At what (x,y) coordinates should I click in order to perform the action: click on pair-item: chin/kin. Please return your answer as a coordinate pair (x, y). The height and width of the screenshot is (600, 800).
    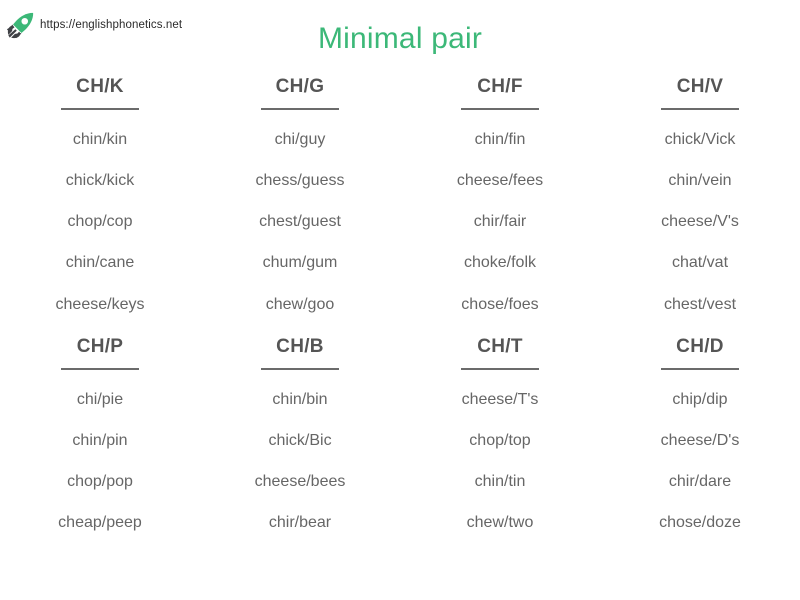
    Looking at the image, I should click on (100, 139).